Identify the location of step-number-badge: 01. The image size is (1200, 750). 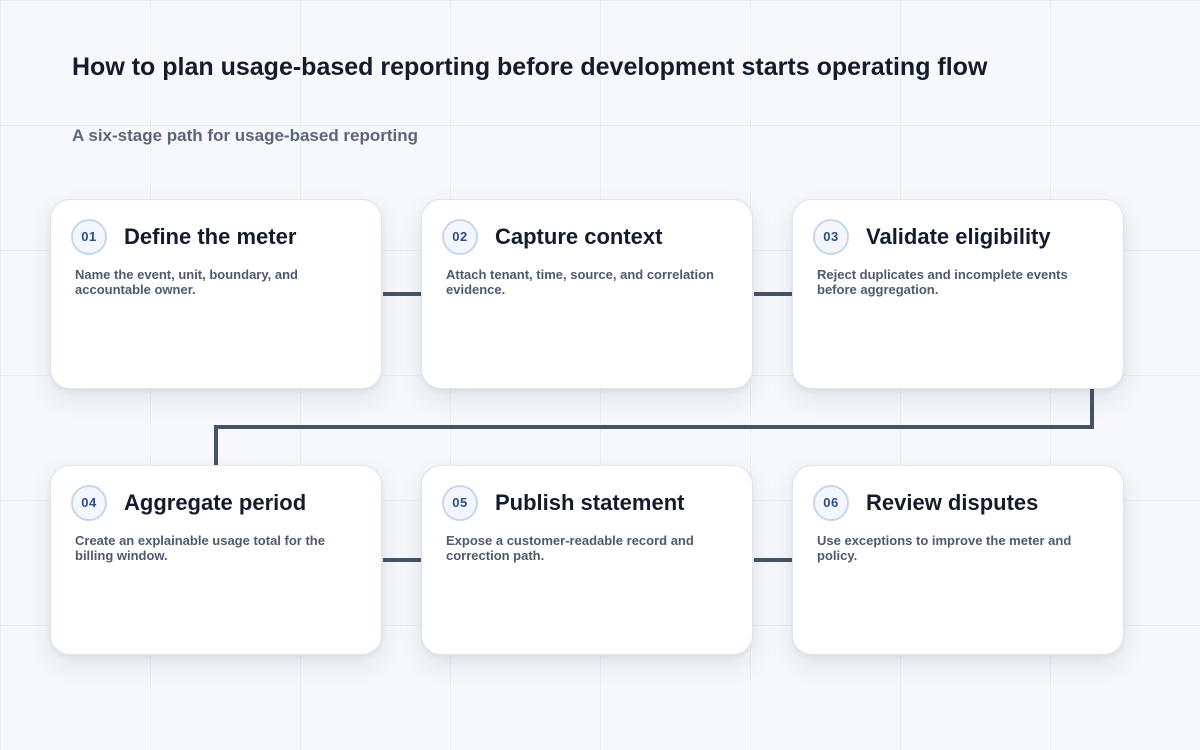
(89, 237).